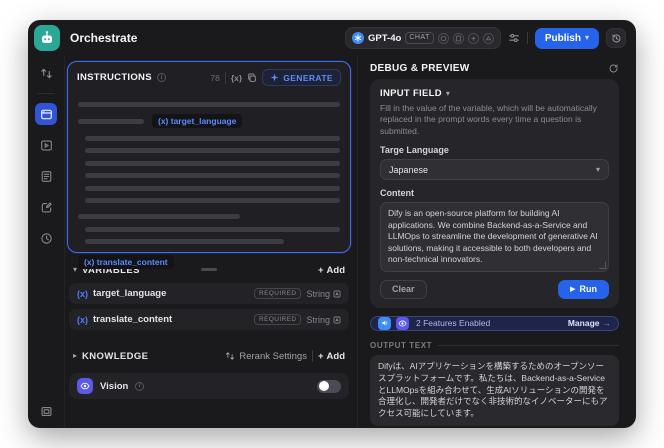  I want to click on output-title: OUTPUT TEXT, so click(401, 345).